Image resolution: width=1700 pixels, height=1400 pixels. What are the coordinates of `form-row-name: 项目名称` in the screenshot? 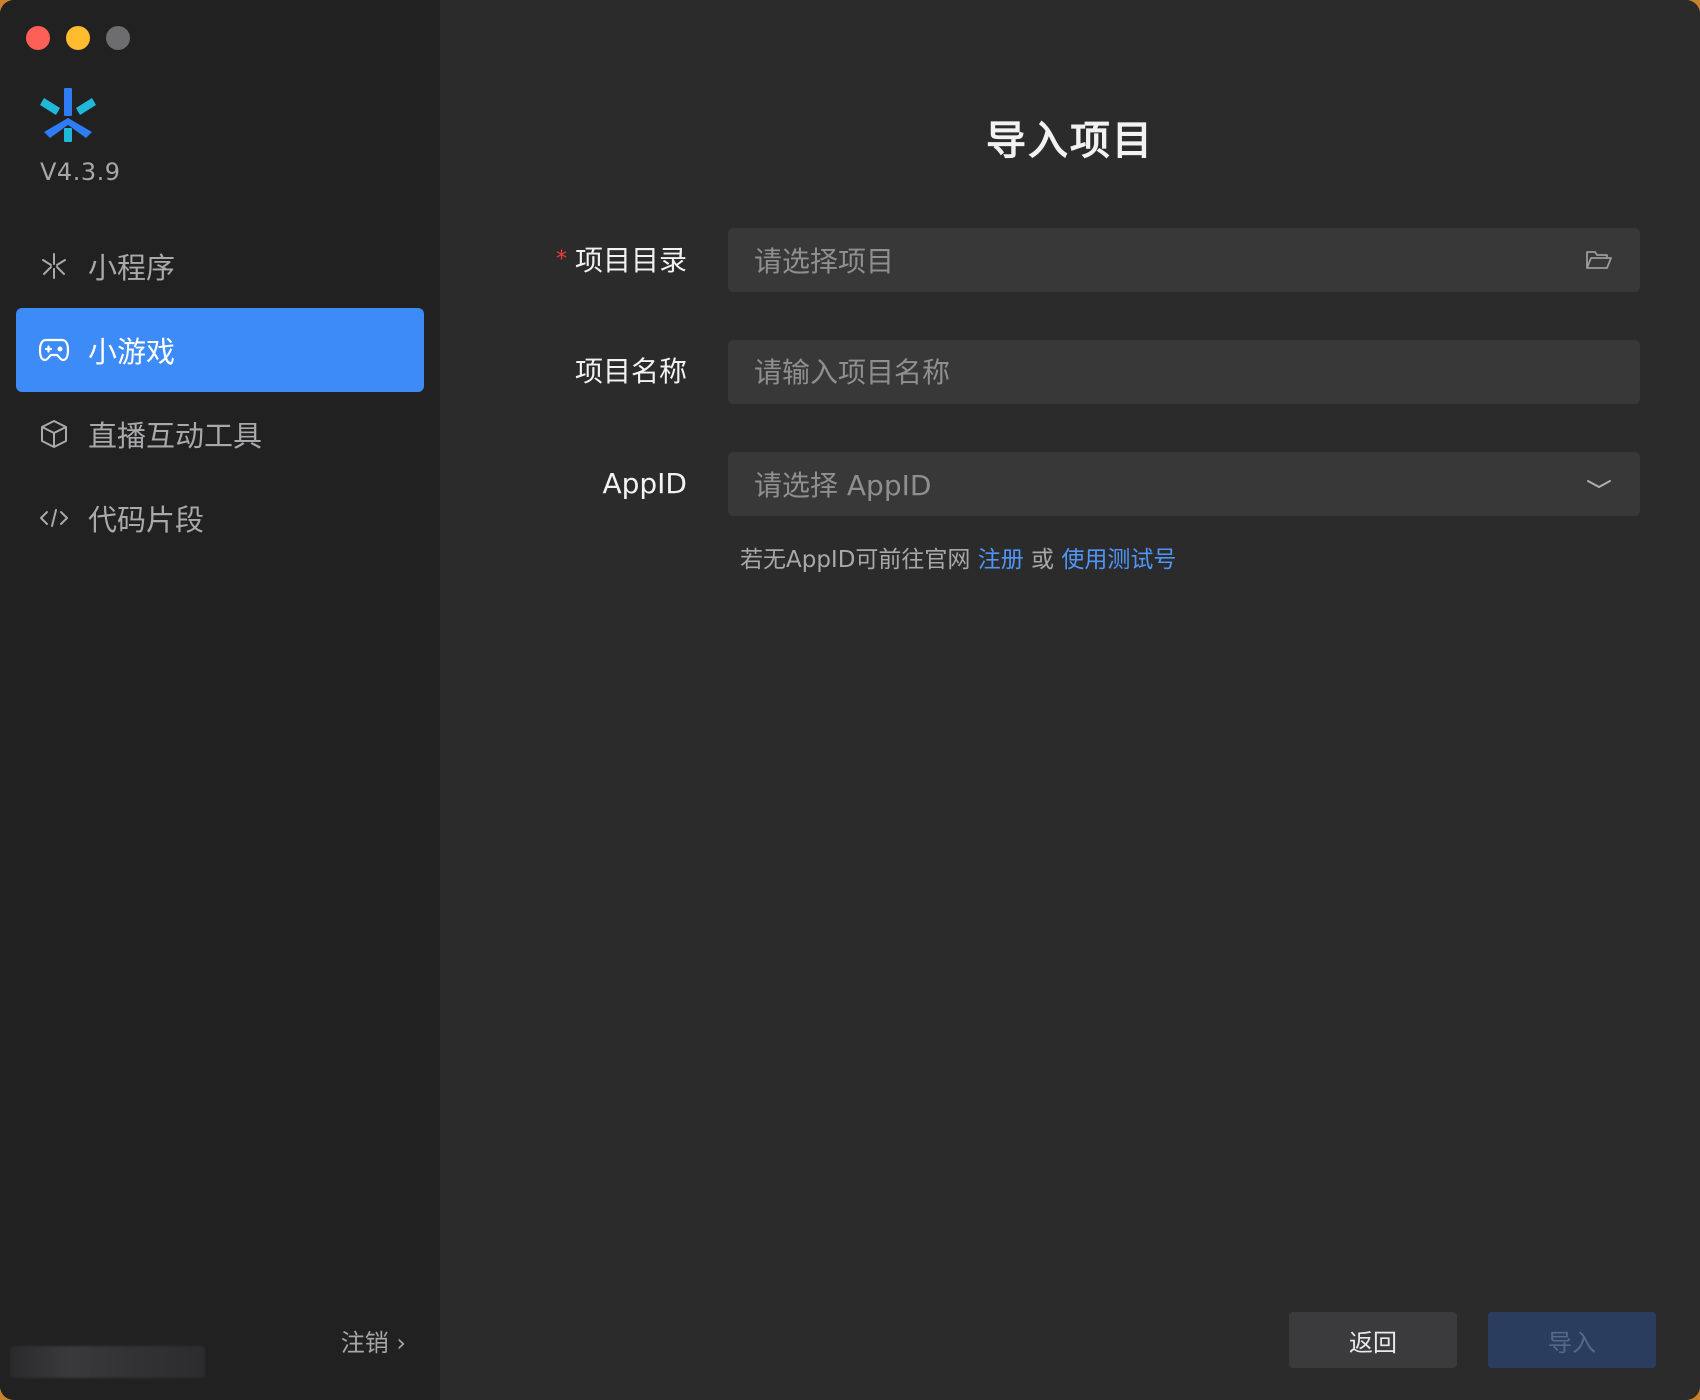 It's located at (1070, 372).